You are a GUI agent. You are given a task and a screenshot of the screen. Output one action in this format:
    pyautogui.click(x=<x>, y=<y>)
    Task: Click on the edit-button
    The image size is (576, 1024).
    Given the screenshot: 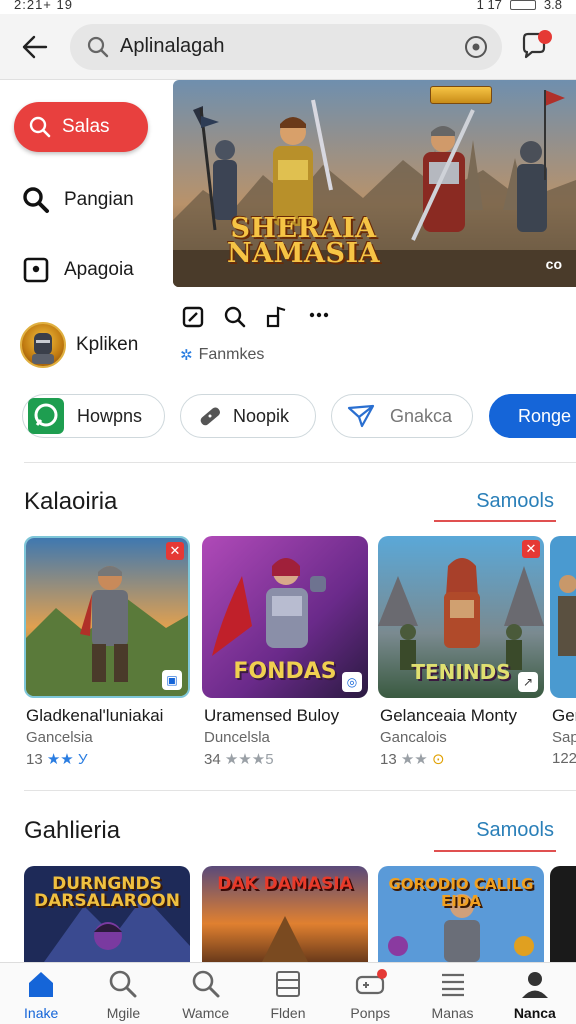 What is the action you would take?
    pyautogui.click(x=193, y=317)
    